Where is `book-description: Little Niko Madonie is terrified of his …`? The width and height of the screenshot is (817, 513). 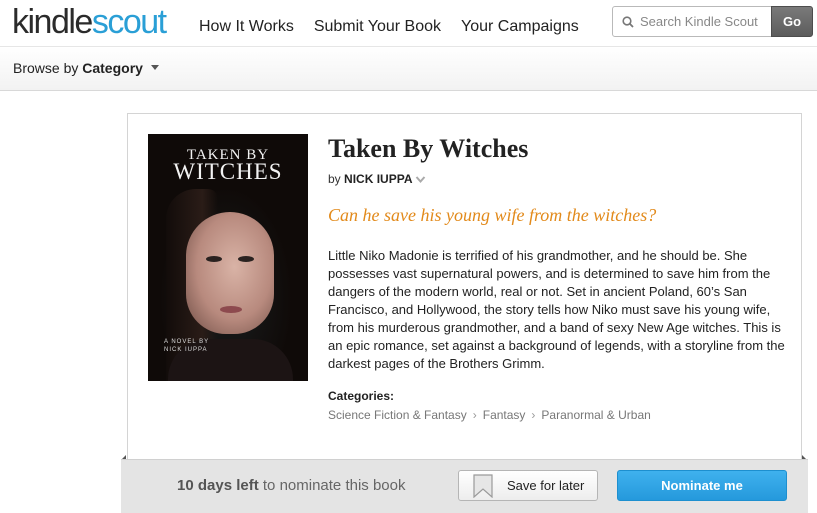
book-description: Little Niko Madonie is terrified of his … is located at coordinates (556, 309).